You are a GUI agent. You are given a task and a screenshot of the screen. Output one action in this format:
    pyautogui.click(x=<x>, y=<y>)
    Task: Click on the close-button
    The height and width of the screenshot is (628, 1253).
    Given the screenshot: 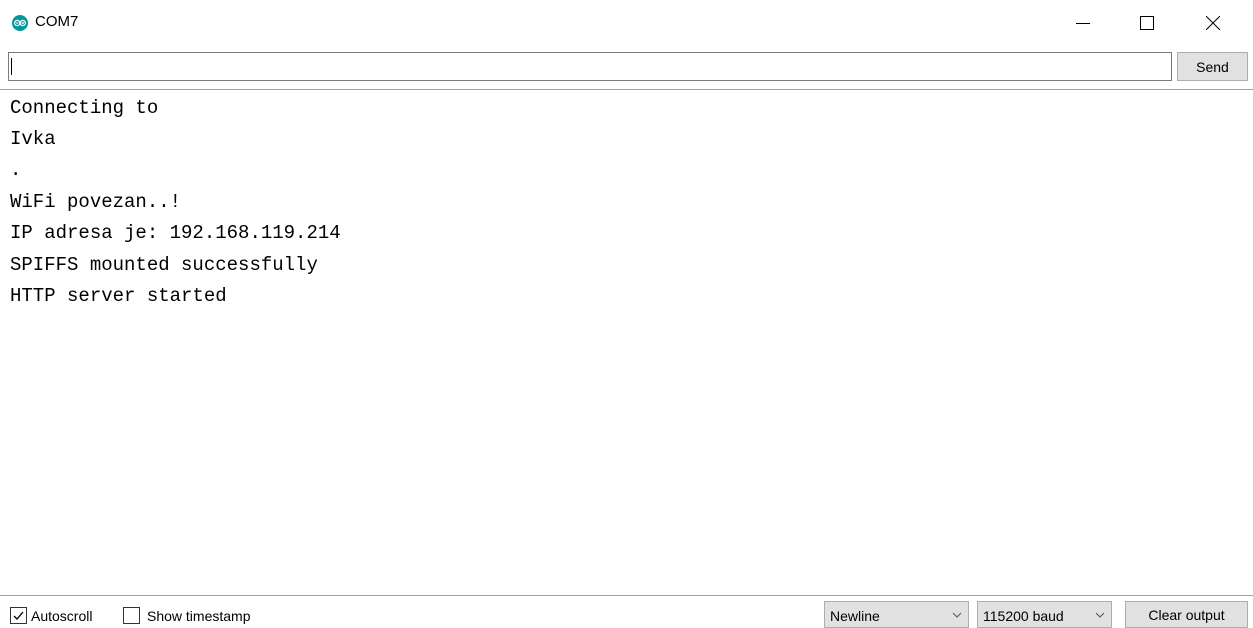 What is the action you would take?
    pyautogui.click(x=1213, y=23)
    